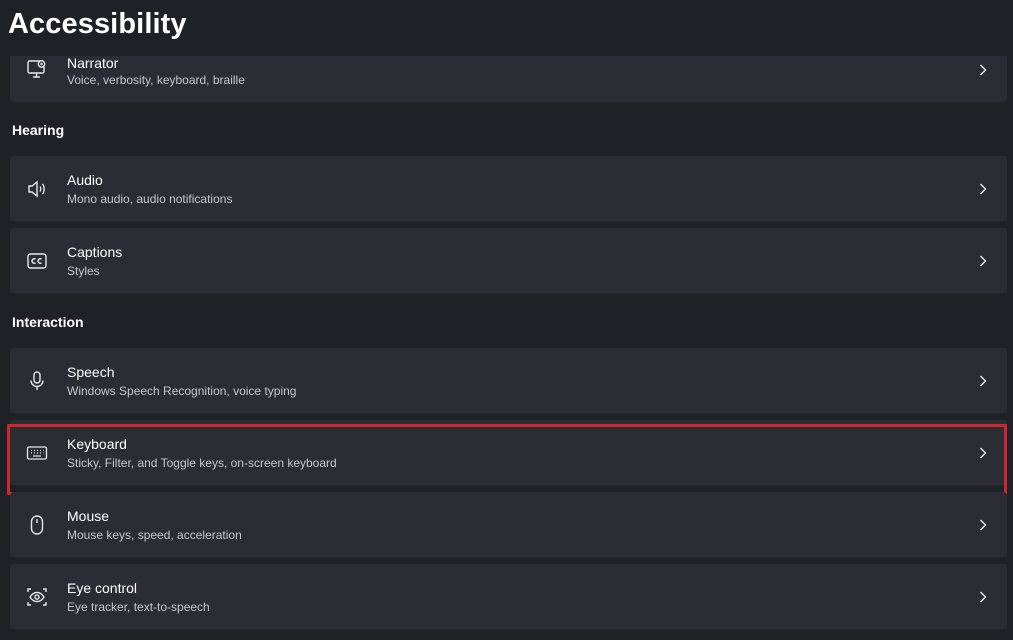  Describe the element at coordinates (37, 381) in the screenshot. I see `microphone-icon` at that location.